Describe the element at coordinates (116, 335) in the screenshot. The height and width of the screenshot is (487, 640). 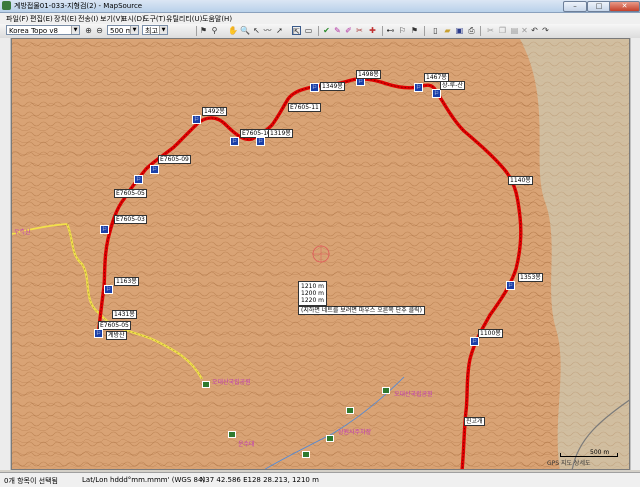
I see `start-label: 계방산` at that location.